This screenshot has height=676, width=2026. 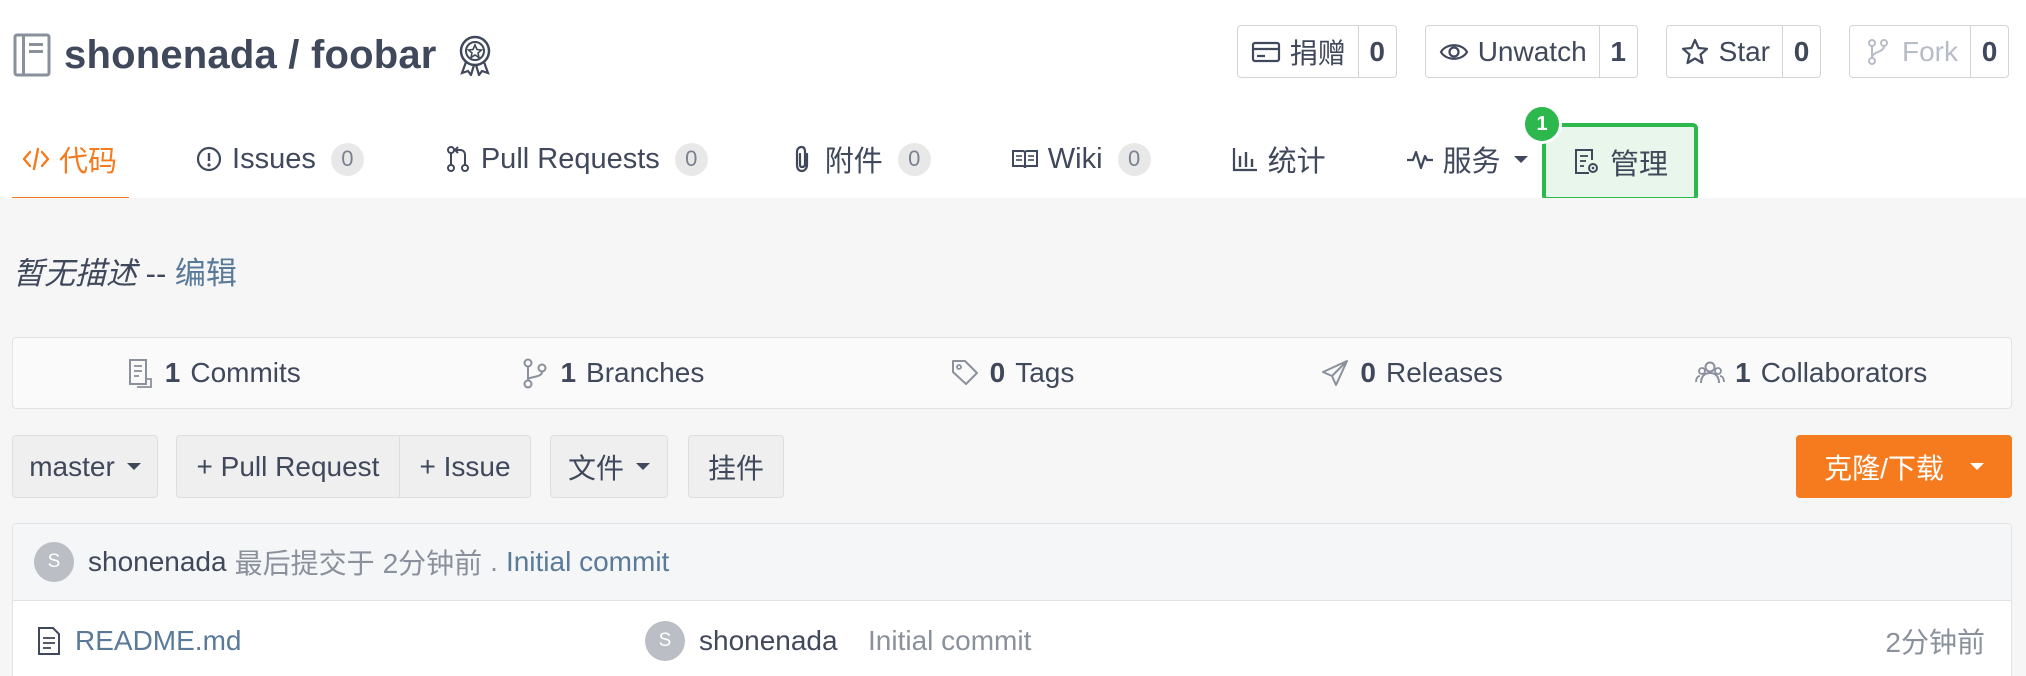 What do you see at coordinates (1884, 468) in the screenshot?
I see `clone-download-label: 克隆/下载` at bounding box center [1884, 468].